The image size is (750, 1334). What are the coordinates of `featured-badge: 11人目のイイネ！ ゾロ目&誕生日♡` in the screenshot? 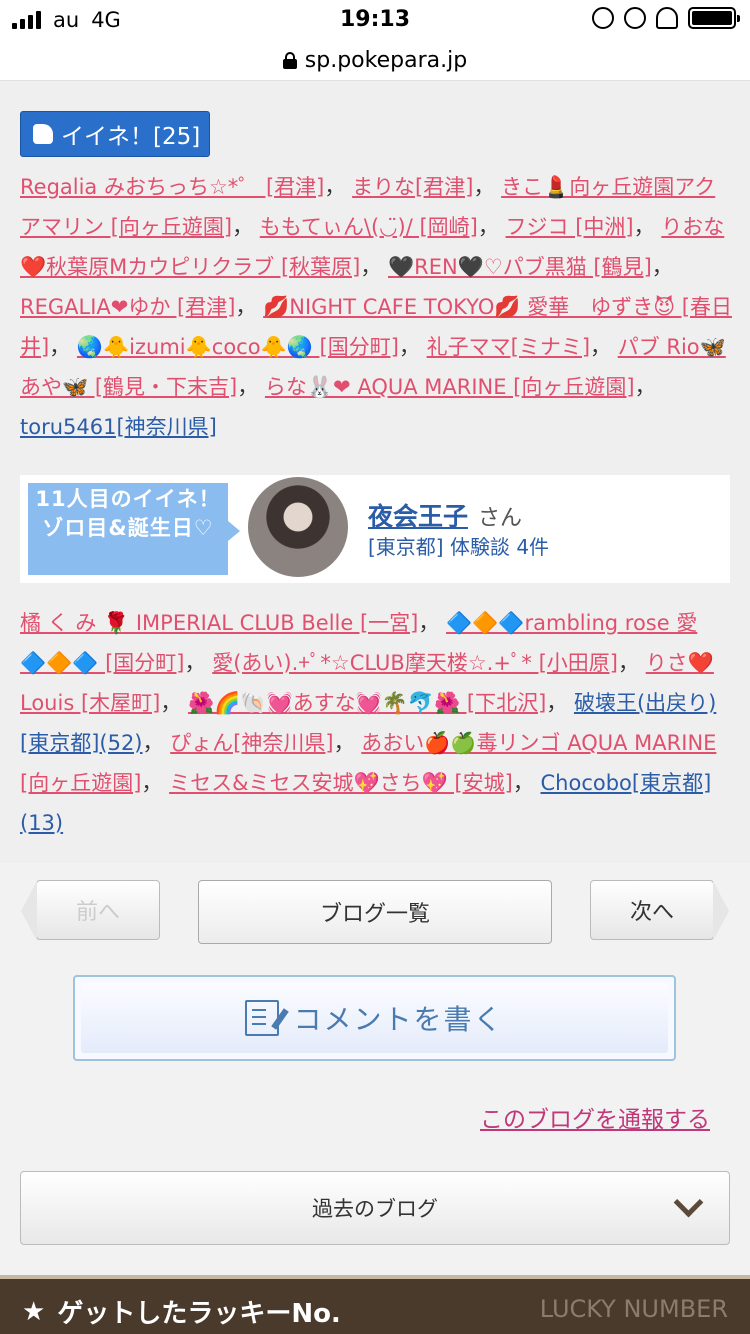 It's located at (134, 529).